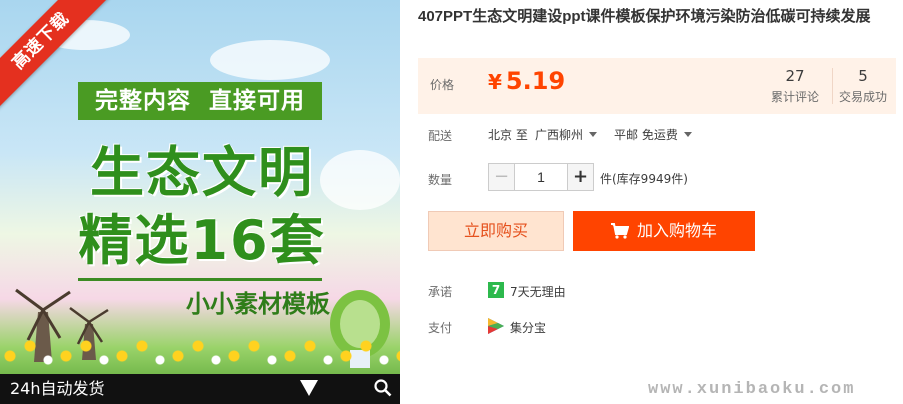  Describe the element at coordinates (646, 135) in the screenshot. I see `method-text: 平邮 免运费` at that location.